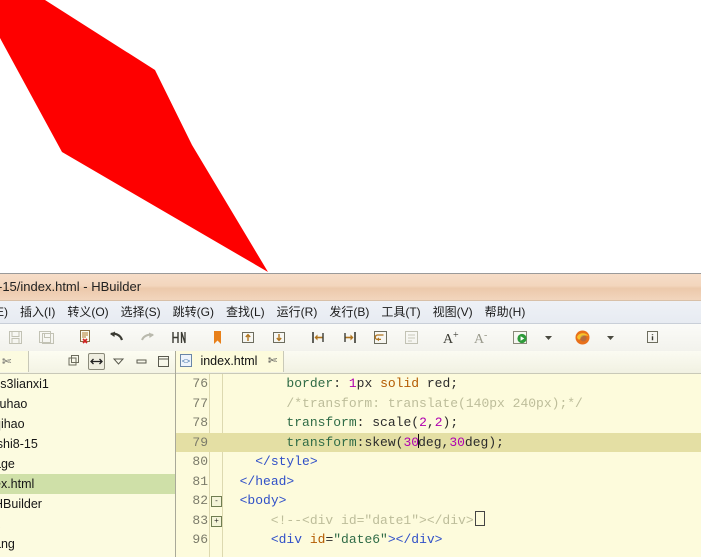 Image resolution: width=701 pixels, height=557 pixels. What do you see at coordinates (248, 337) in the screenshot?
I see `bookmark-prev-icon` at bounding box center [248, 337].